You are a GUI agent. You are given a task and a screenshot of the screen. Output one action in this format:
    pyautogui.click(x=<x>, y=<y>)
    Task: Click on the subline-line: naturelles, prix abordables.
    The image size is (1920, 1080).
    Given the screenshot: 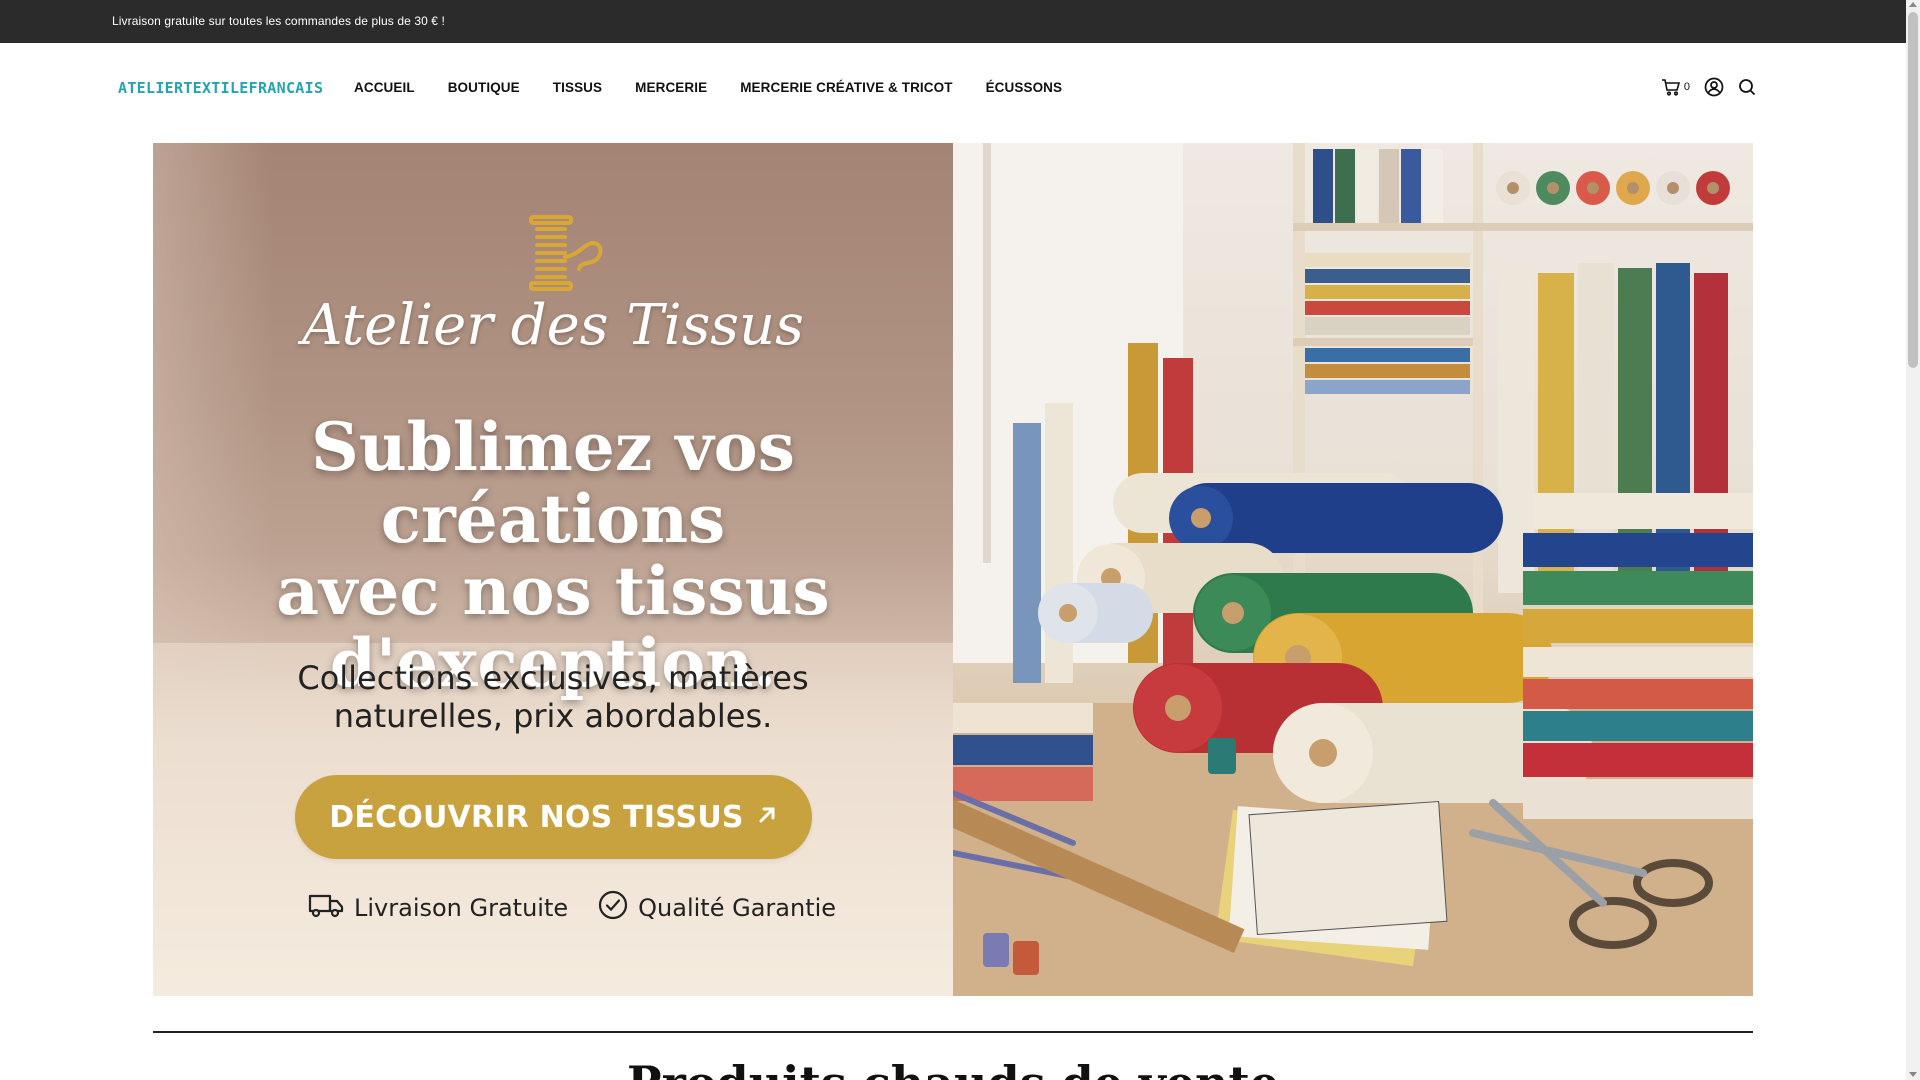 What is the action you would take?
    pyautogui.click(x=553, y=716)
    